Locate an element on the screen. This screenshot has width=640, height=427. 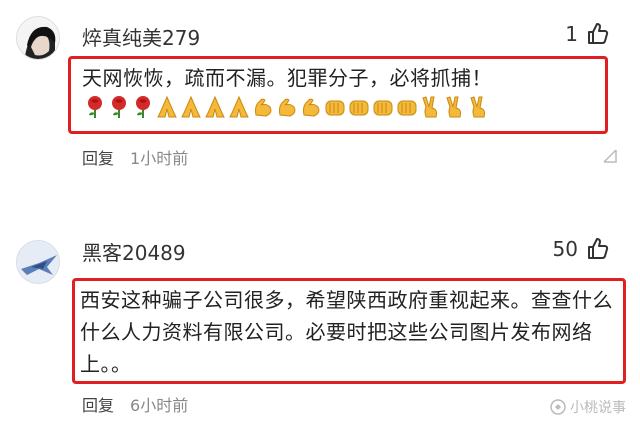
like-count: 50 is located at coordinates (565, 249).